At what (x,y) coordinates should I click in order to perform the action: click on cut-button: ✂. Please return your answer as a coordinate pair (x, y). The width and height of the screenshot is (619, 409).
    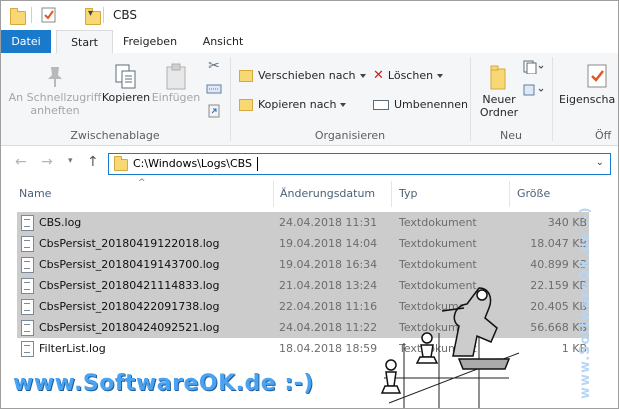
    Looking at the image, I should click on (214, 66).